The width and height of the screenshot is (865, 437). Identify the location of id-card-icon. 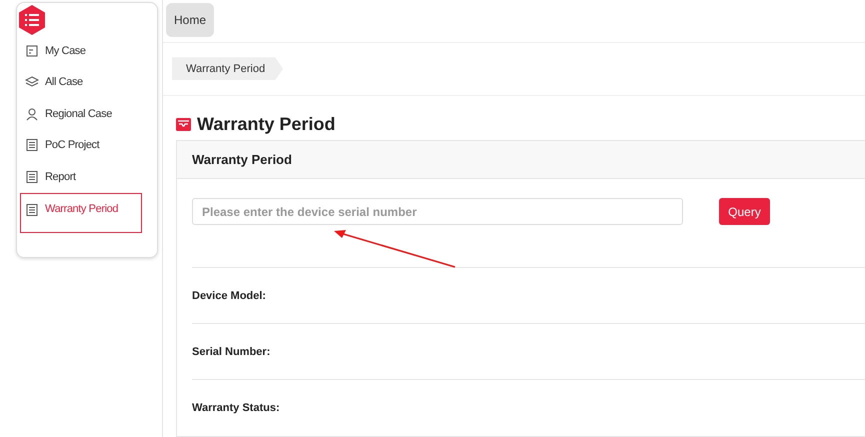
(32, 51).